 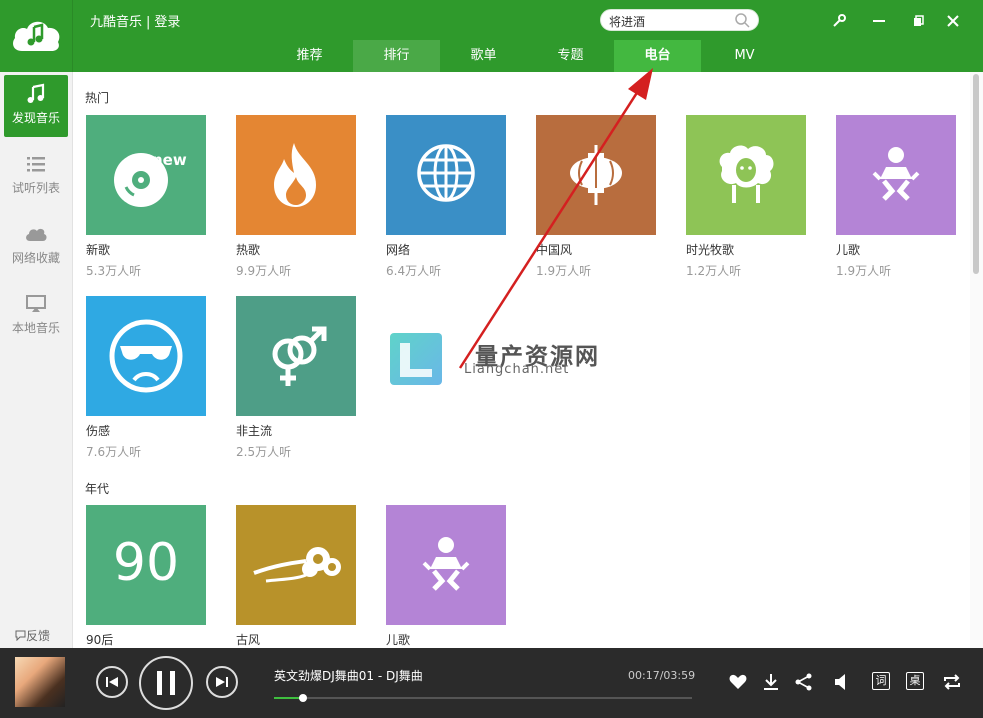 I want to click on tab-playlist: 歌单, so click(x=483, y=56).